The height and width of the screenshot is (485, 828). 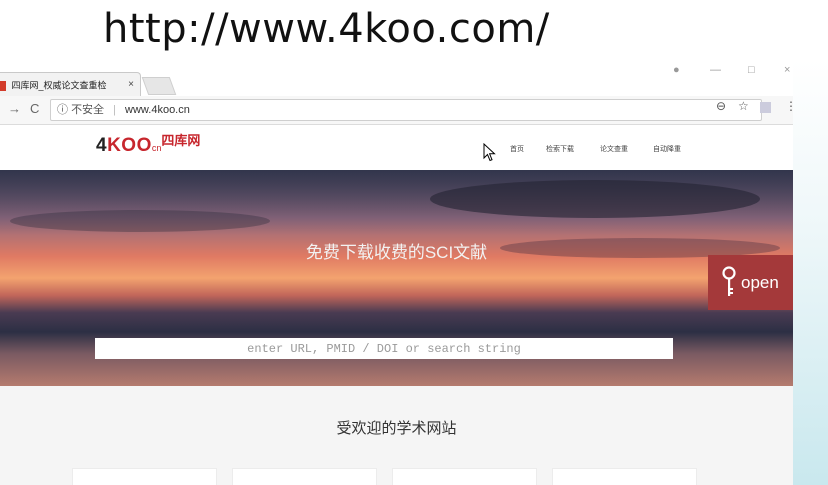 What do you see at coordinates (743, 106) in the screenshot?
I see `bookmark-star-icon: ☆` at bounding box center [743, 106].